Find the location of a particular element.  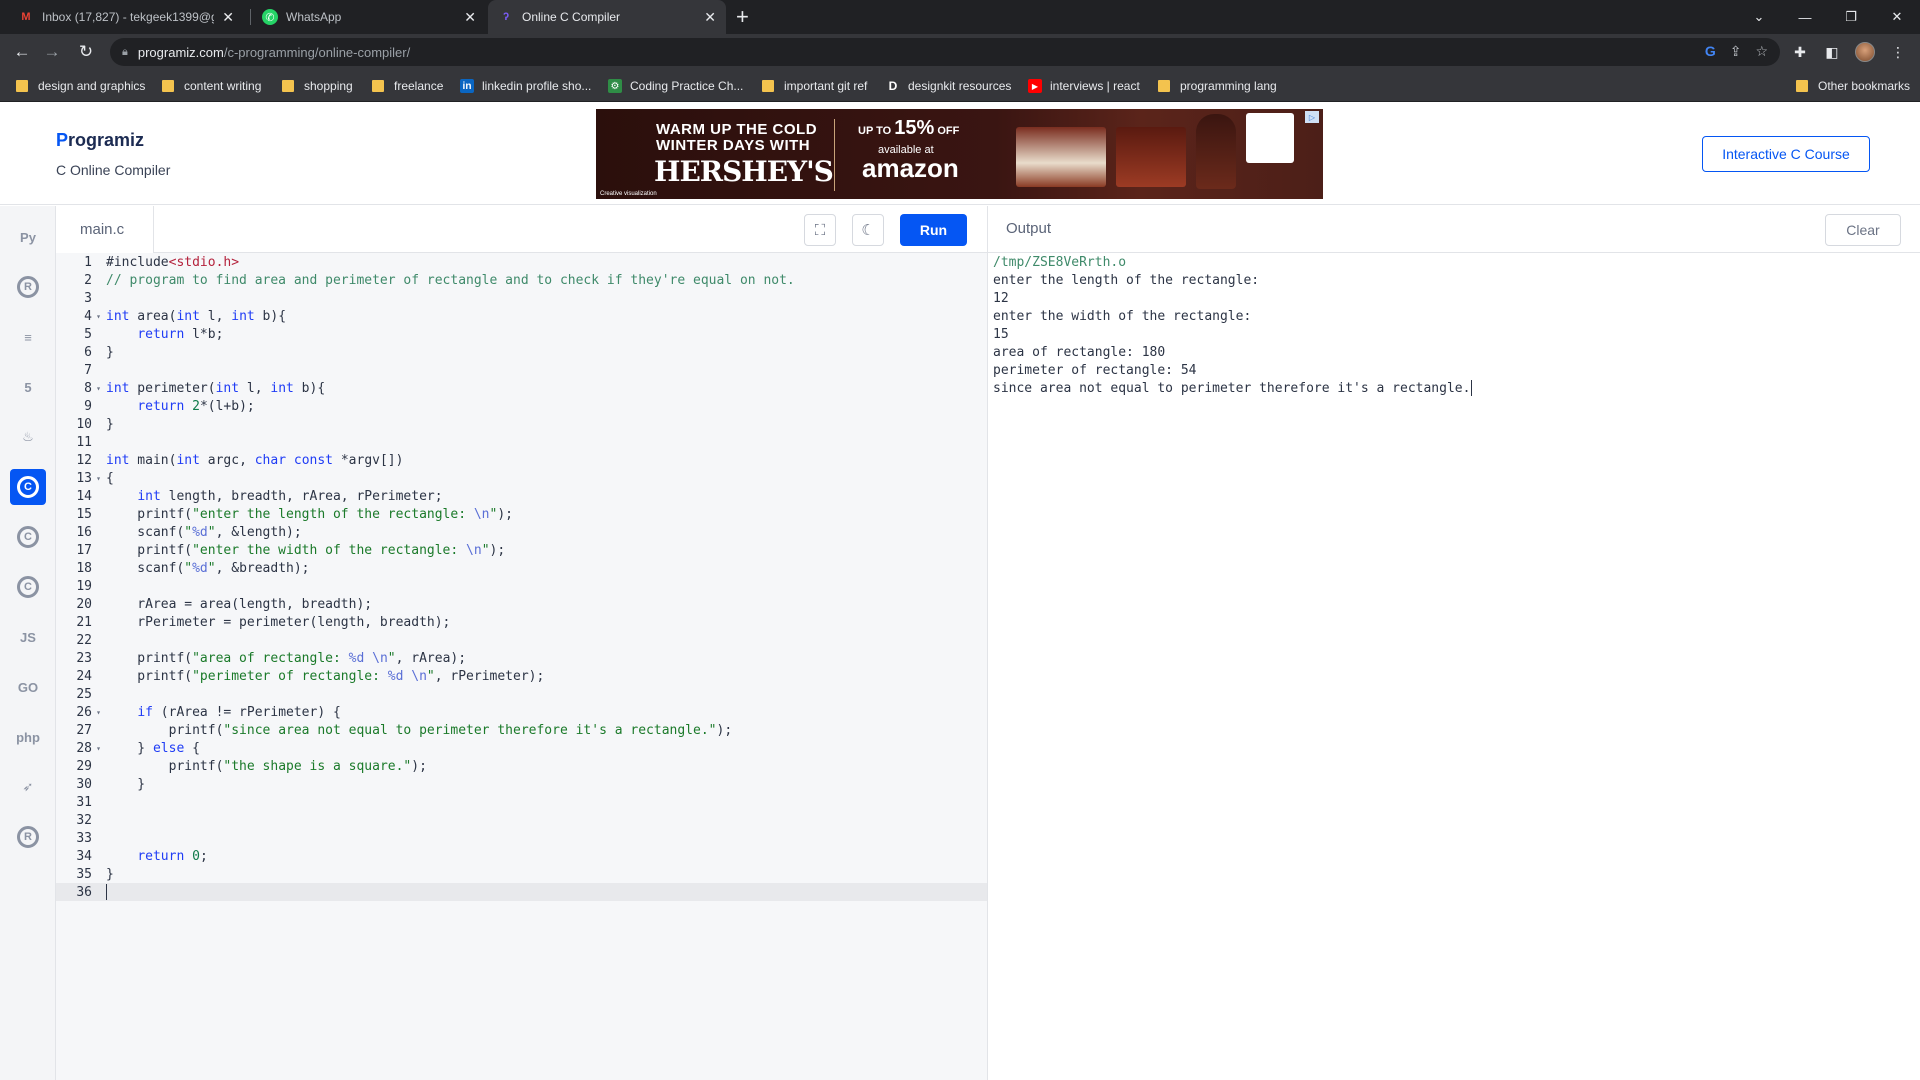

java-icon: ♨ is located at coordinates (28, 437).